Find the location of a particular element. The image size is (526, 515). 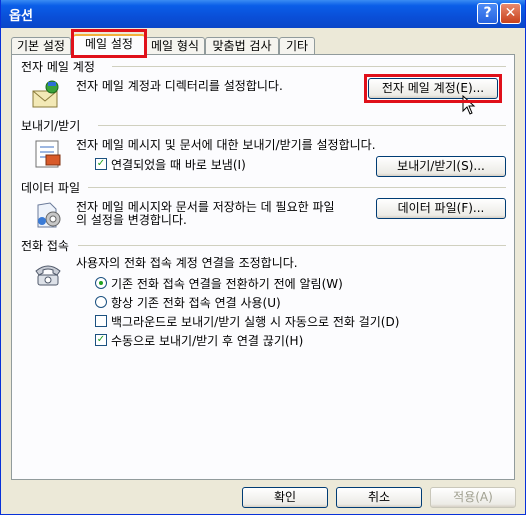

accounts-header: 전자 메일 계정 is located at coordinates (58, 67).